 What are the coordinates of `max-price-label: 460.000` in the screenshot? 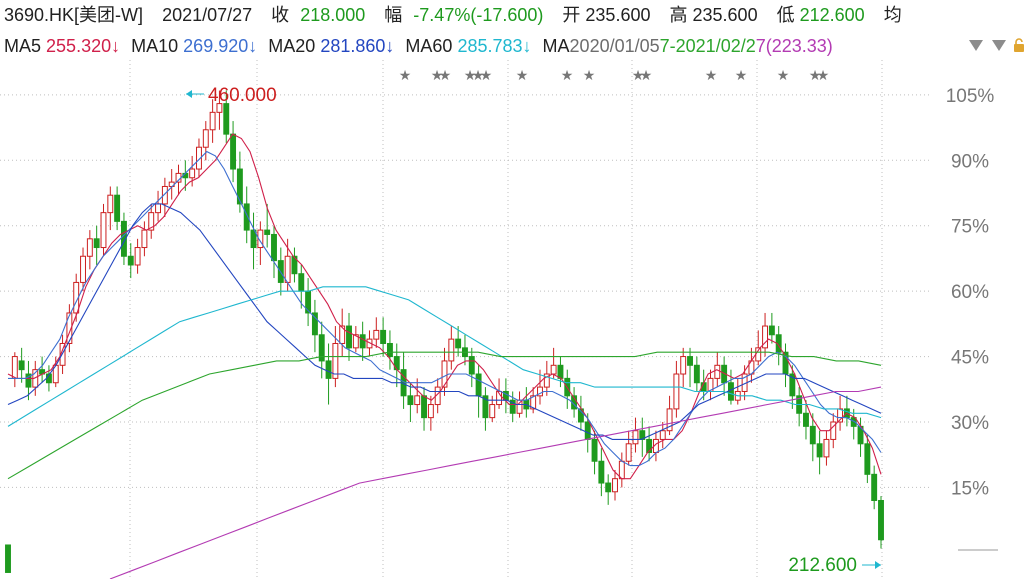 It's located at (242, 95).